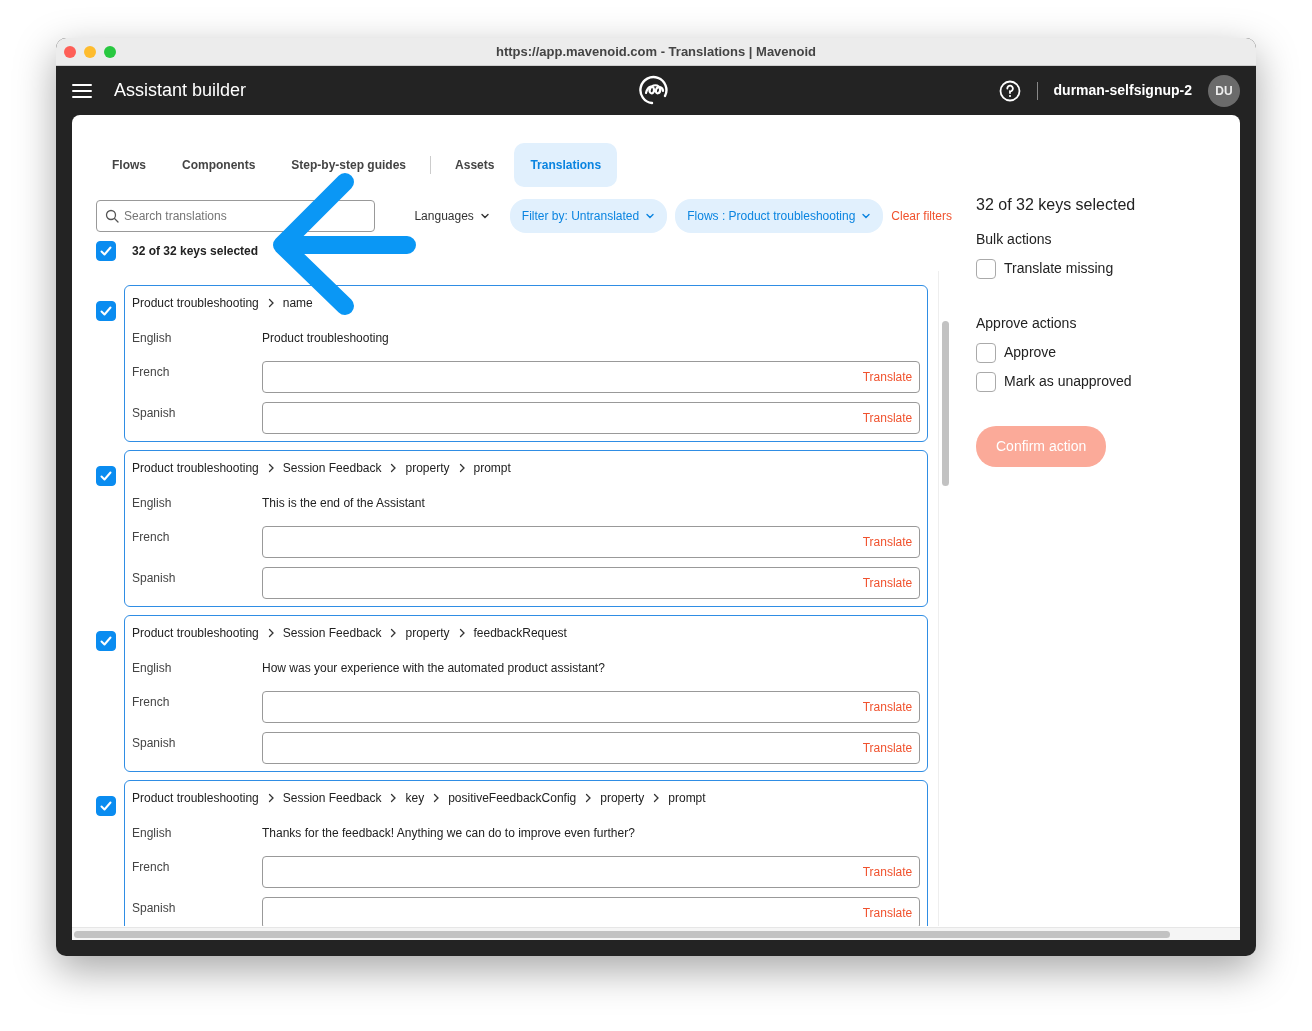  Describe the element at coordinates (1030, 352) in the screenshot. I see `option-label: Approve` at that location.